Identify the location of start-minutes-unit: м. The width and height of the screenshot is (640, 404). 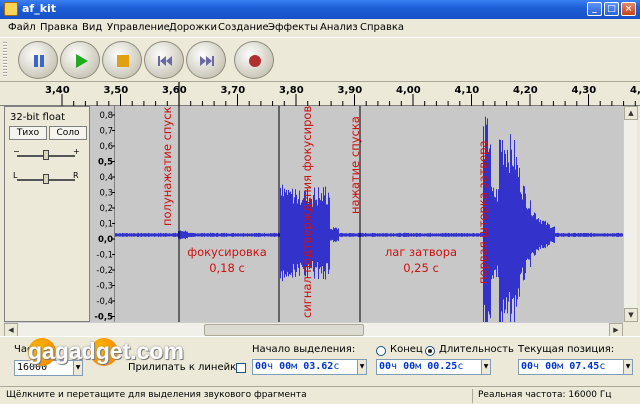
(294, 366).